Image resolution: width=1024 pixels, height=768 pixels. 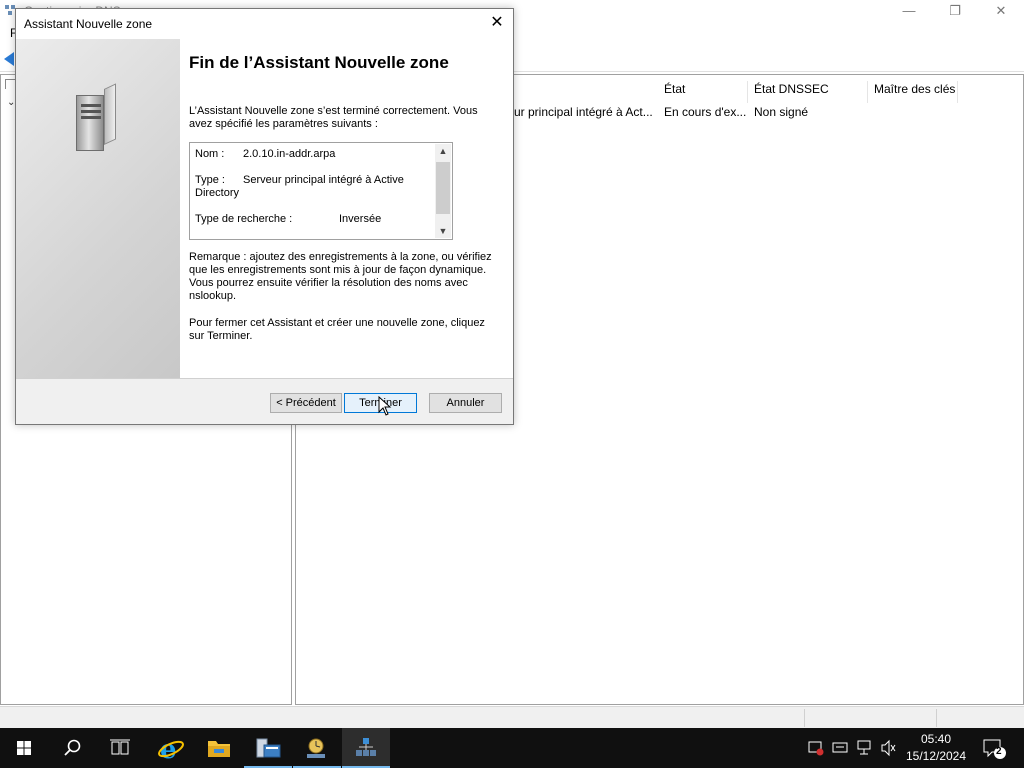 What do you see at coordinates (703, 92) in the screenshot?
I see `column-header-state: État` at bounding box center [703, 92].